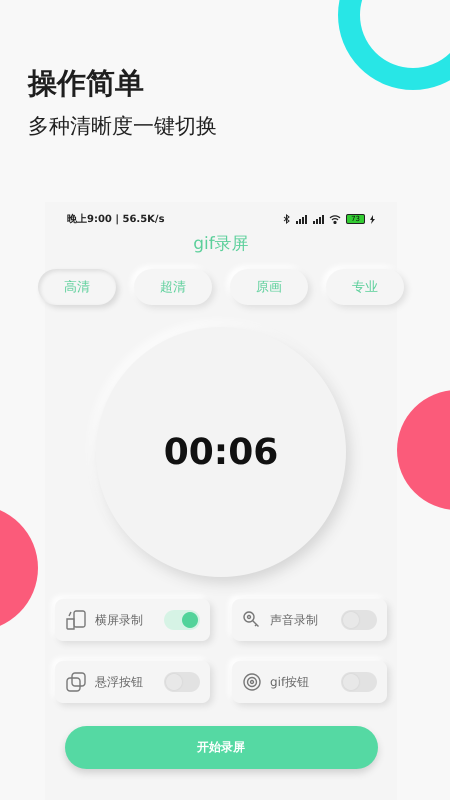  Describe the element at coordinates (269, 287) in the screenshot. I see `quality-tab: 原画` at that location.